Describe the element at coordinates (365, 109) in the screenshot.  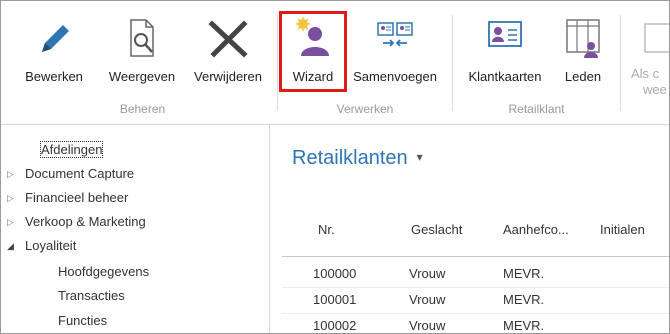
I see `group-label-verwerken: Verwerken` at that location.